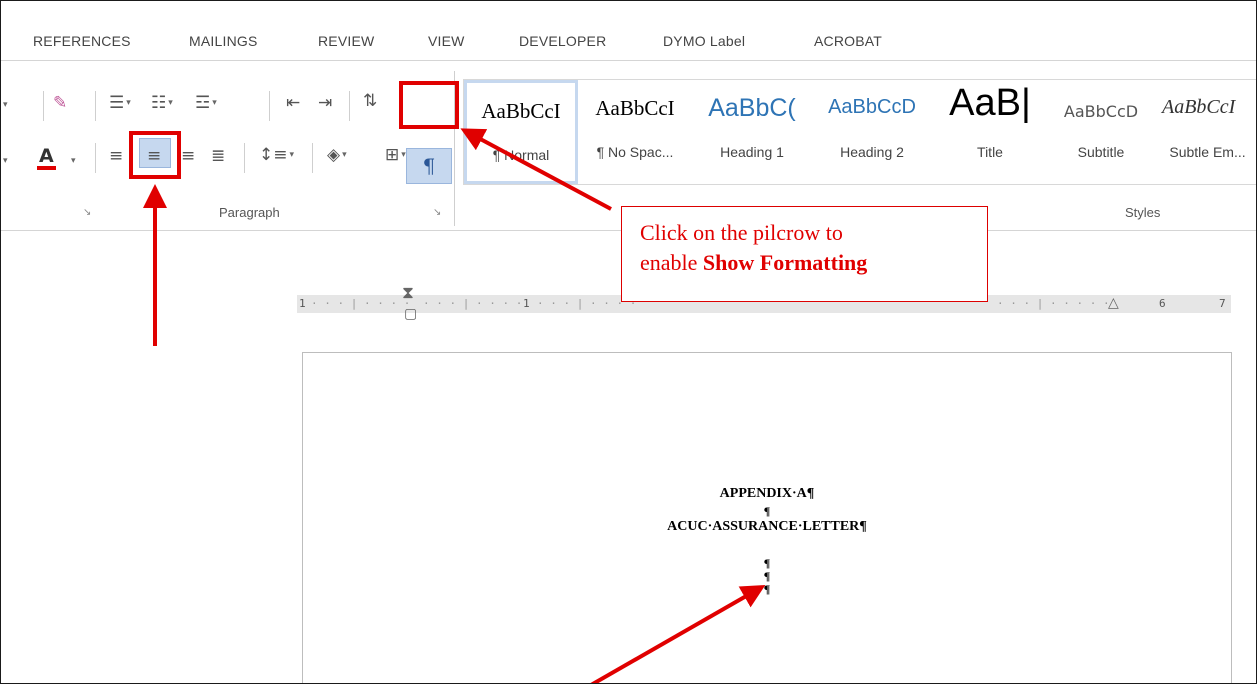  What do you see at coordinates (678, 634) in the screenshot?
I see `arrow-to-pilcrow-marks` at bounding box center [678, 634].